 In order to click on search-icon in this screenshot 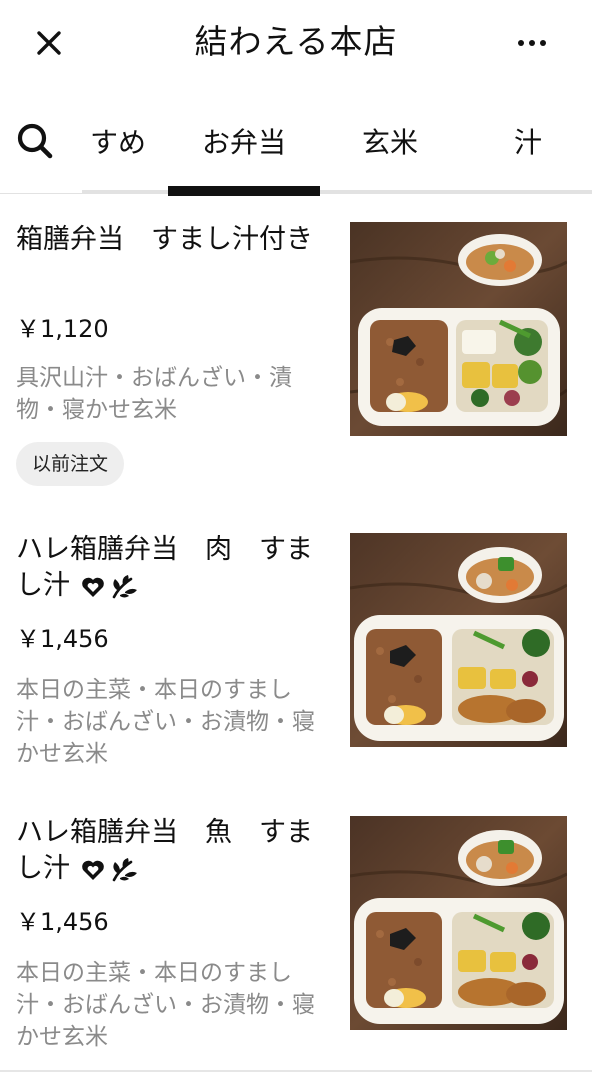, I will do `click(35, 140)`.